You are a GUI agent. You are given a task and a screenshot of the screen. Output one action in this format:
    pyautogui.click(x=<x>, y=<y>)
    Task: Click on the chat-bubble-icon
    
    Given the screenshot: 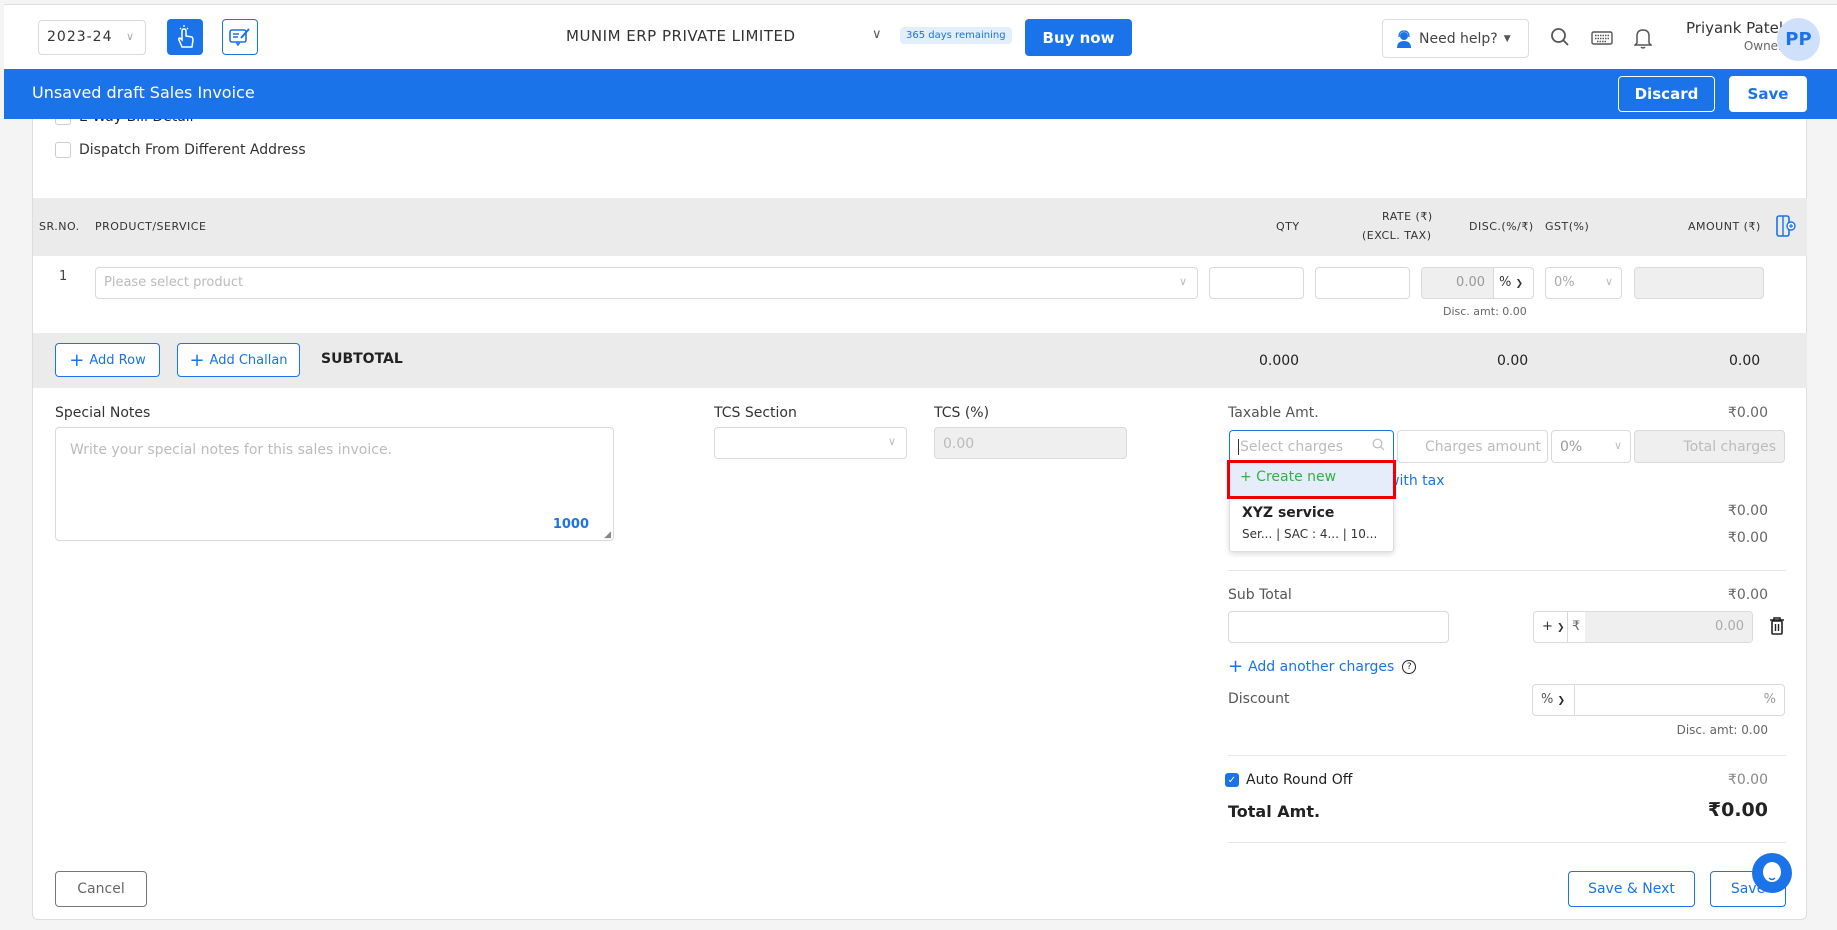 What is the action you would take?
    pyautogui.click(x=1772, y=872)
    